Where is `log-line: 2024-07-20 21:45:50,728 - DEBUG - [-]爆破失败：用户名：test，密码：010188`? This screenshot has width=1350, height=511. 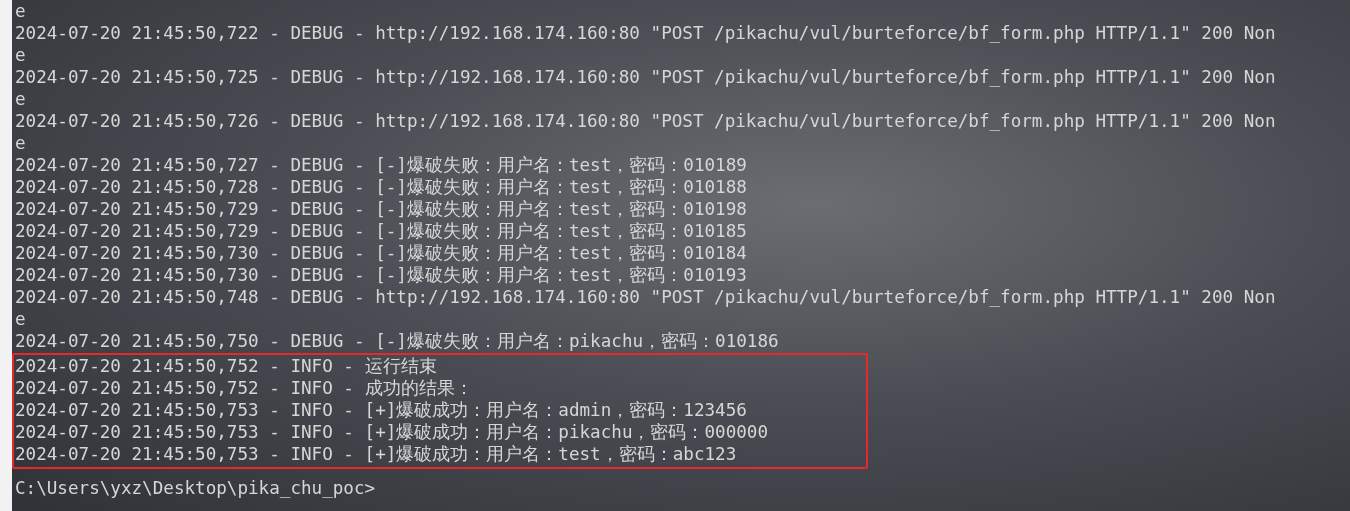
log-line: 2024-07-20 21:45:50,728 - DEBUG - [-]爆破失败：用户名：test，密码：010188 is located at coordinates (381, 187).